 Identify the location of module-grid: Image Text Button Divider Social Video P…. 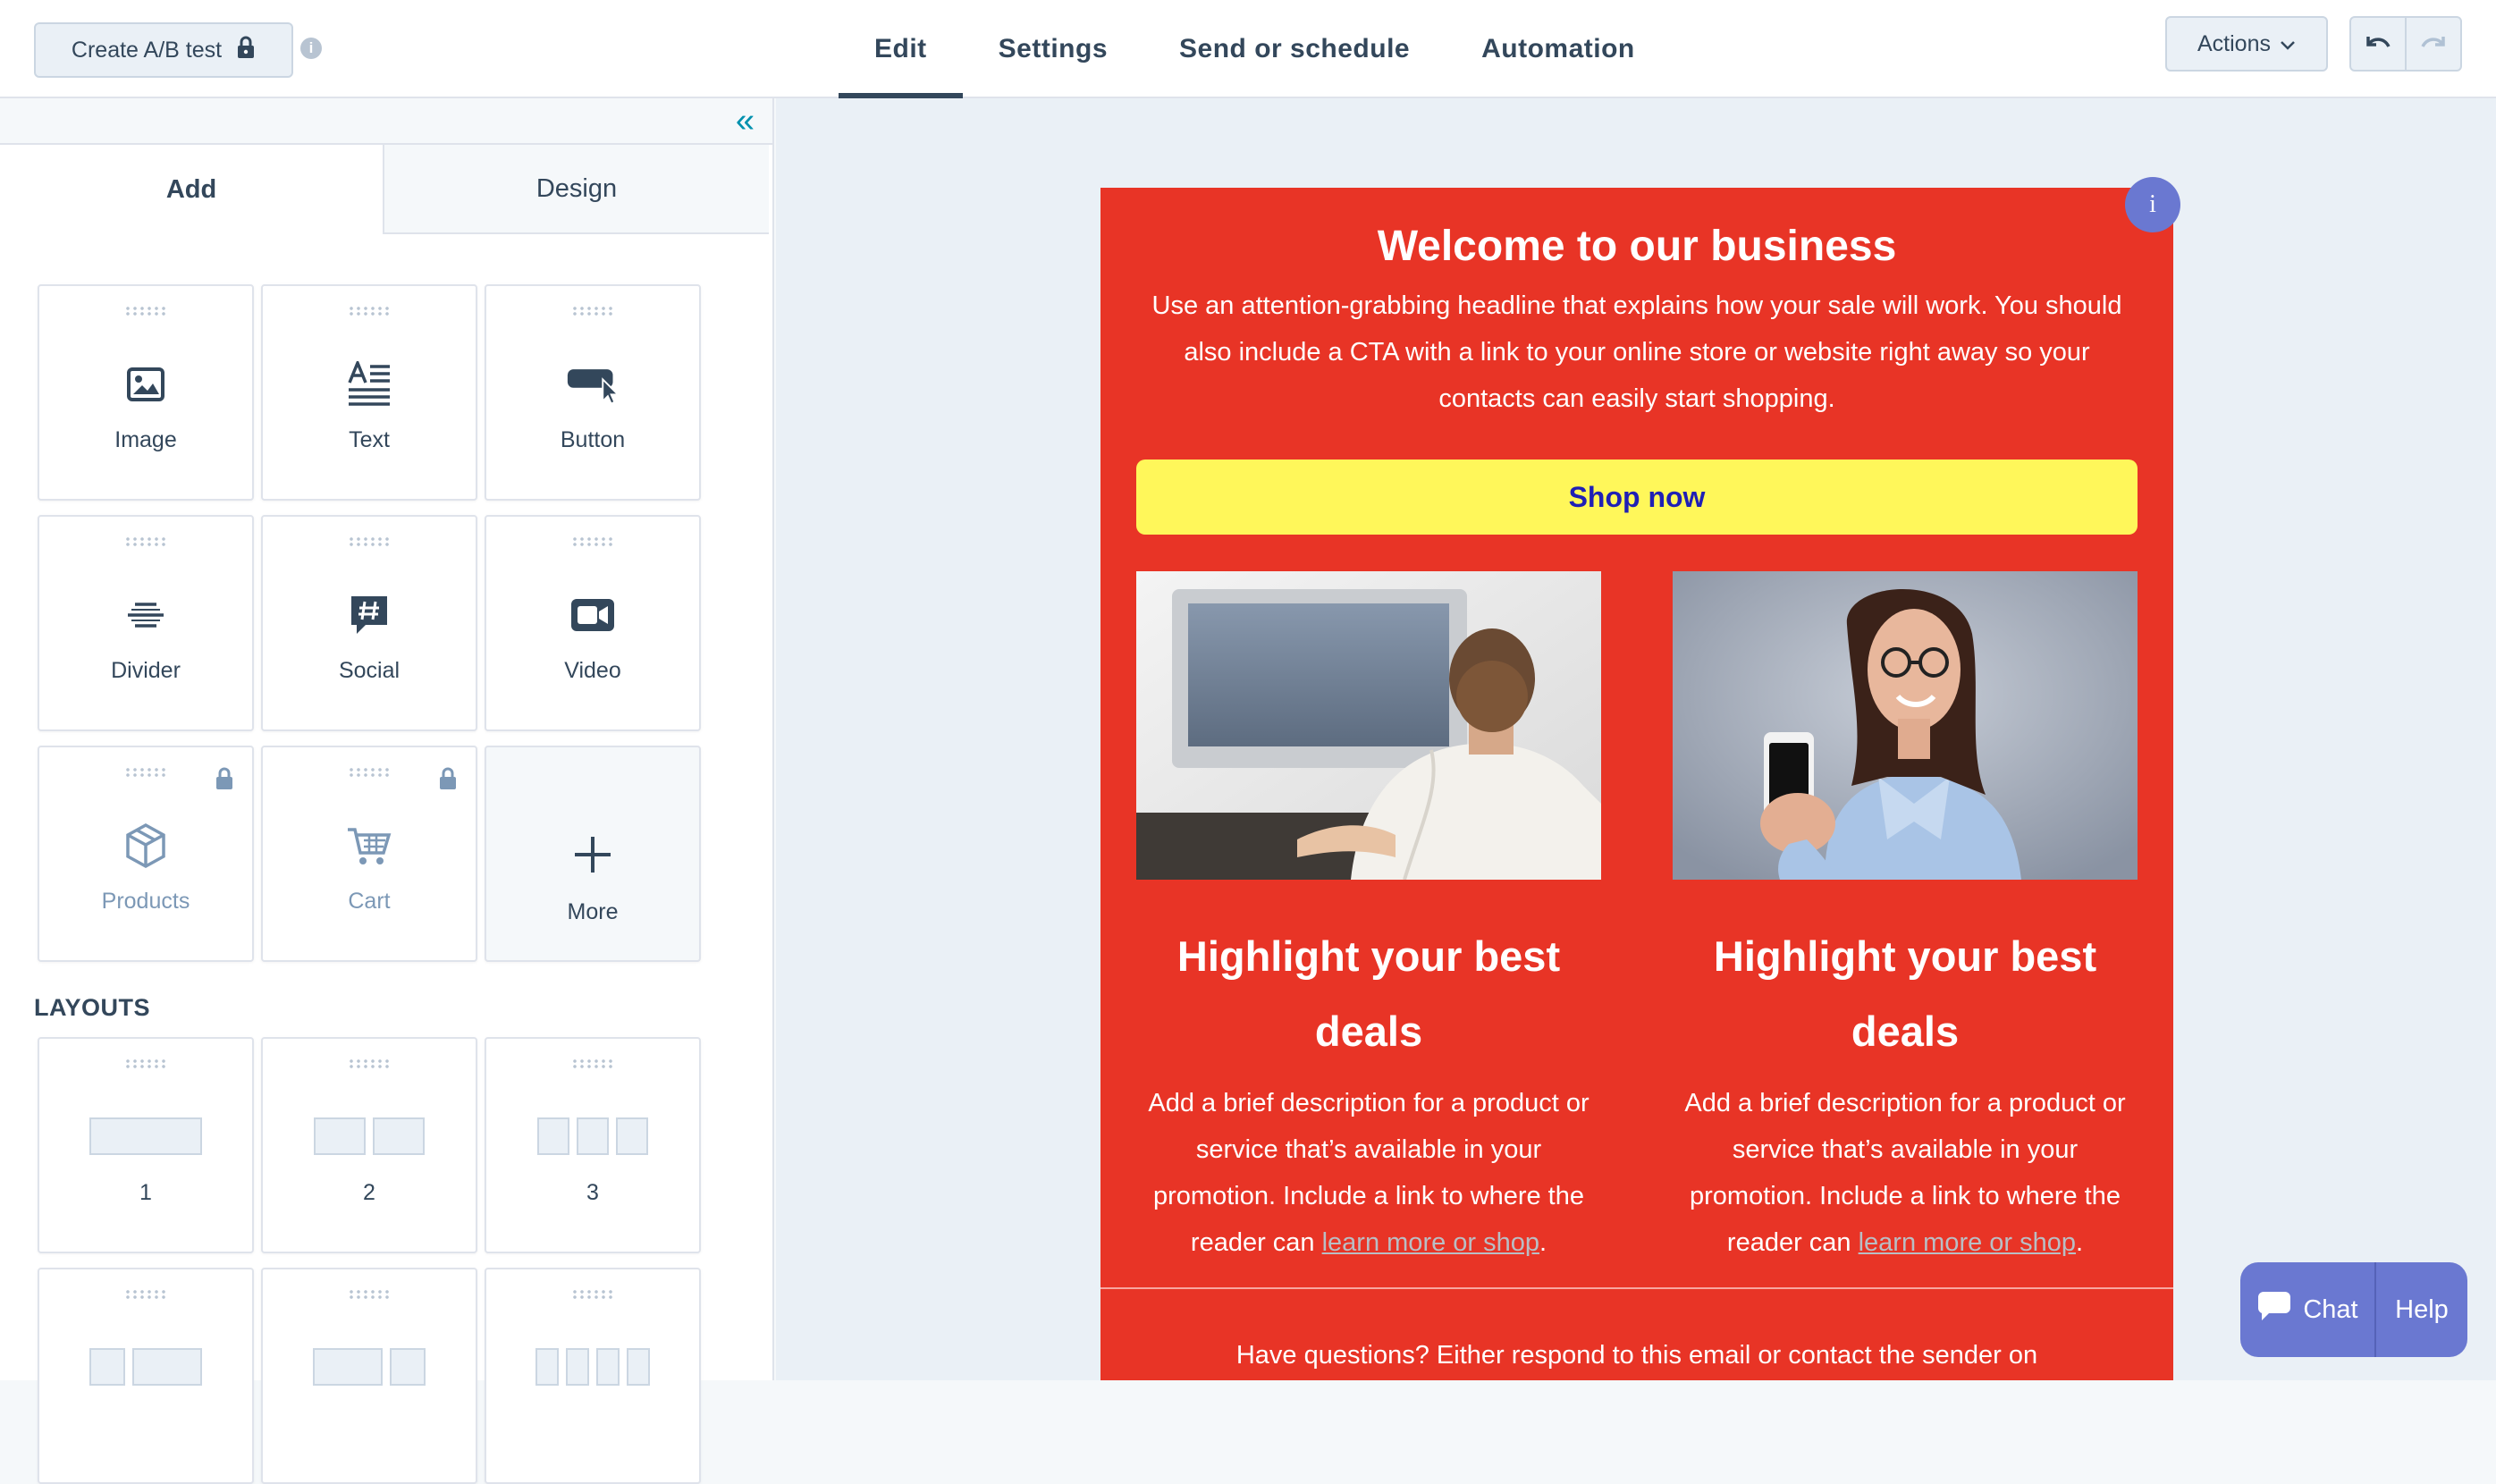
(369, 623).